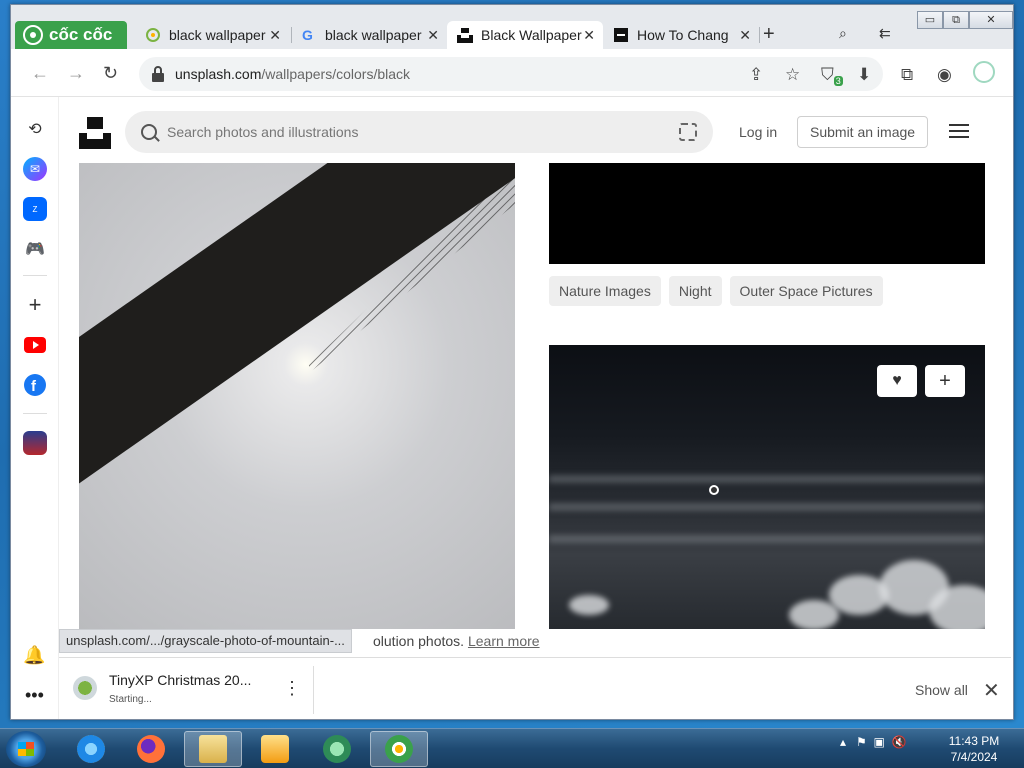 The height and width of the screenshot is (768, 1024). What do you see at coordinates (263, 132) in the screenshot?
I see `search-placeholder: Search photos and illustrations` at bounding box center [263, 132].